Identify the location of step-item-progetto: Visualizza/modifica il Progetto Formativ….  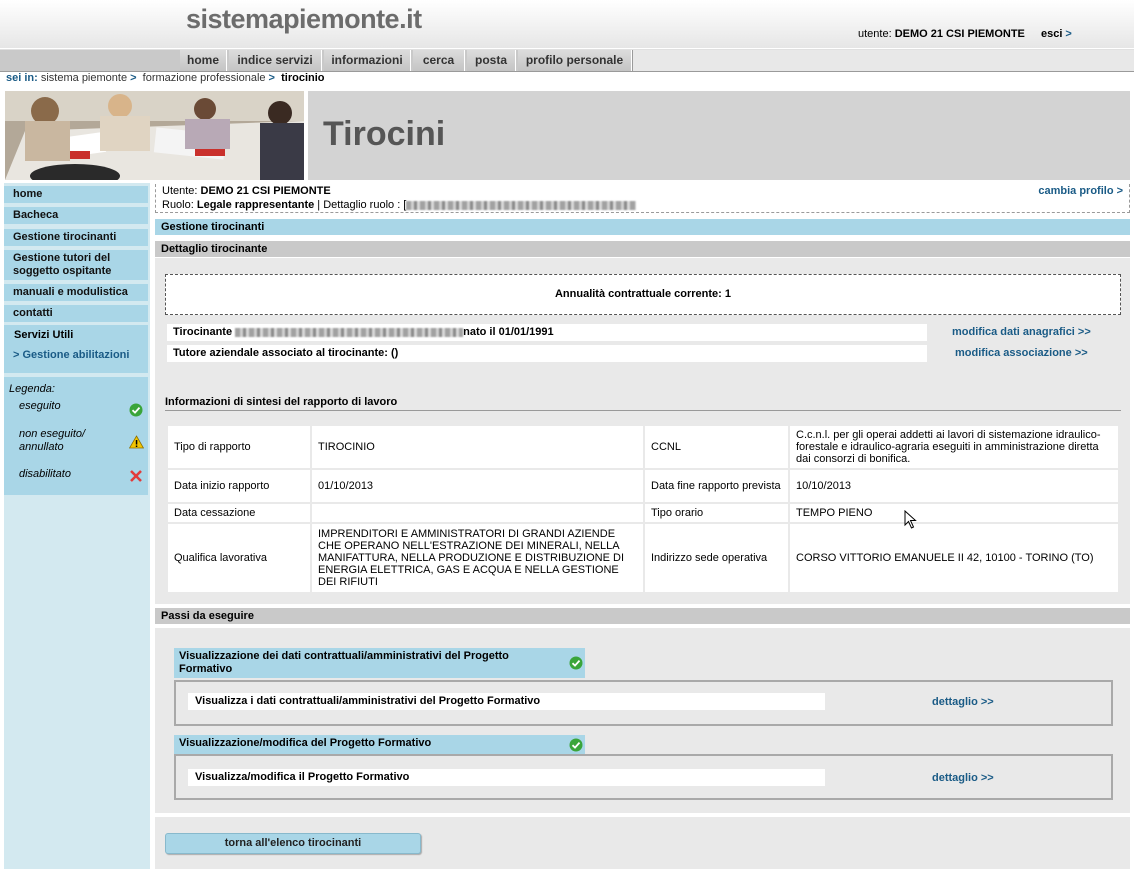
(506, 777).